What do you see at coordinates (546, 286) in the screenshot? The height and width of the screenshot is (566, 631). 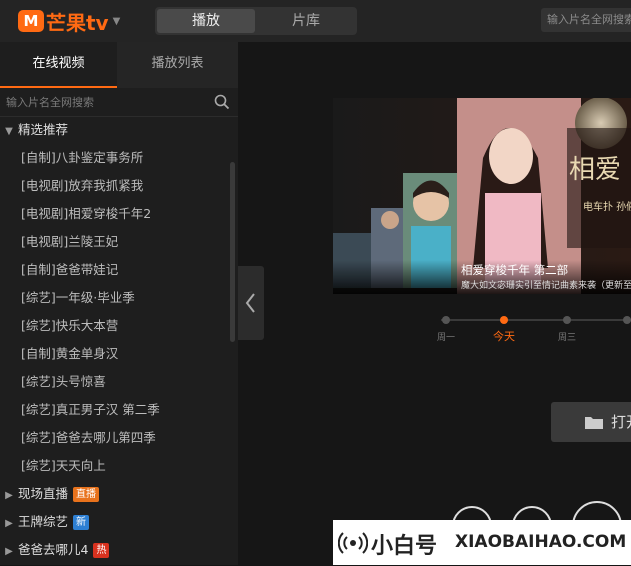 I see `banner-subtitle: 魔大如文宓珊实引至情记曲素来袭（更新至` at bounding box center [546, 286].